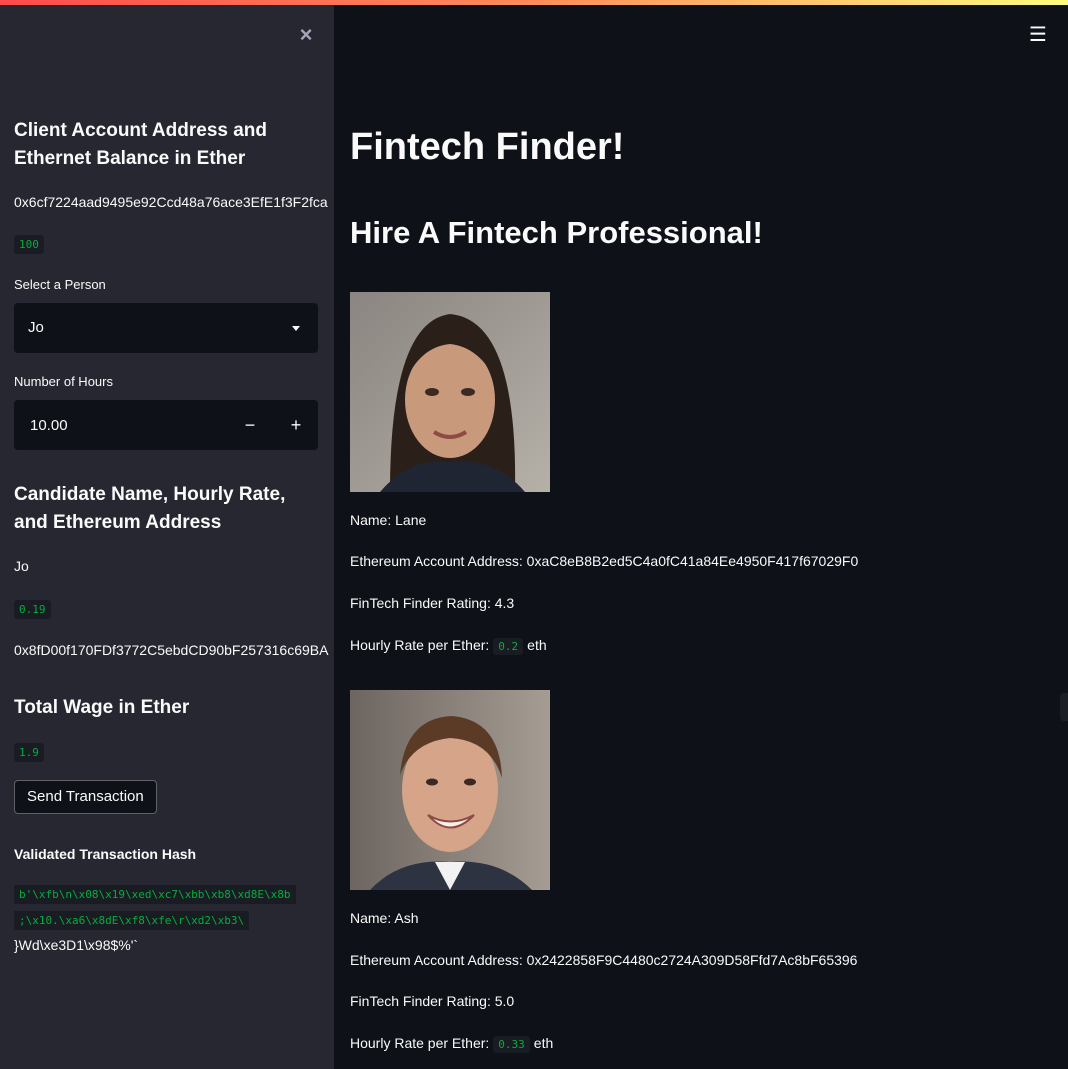  Describe the element at coordinates (21, 566) in the screenshot. I see `candidate-name: Jo` at that location.